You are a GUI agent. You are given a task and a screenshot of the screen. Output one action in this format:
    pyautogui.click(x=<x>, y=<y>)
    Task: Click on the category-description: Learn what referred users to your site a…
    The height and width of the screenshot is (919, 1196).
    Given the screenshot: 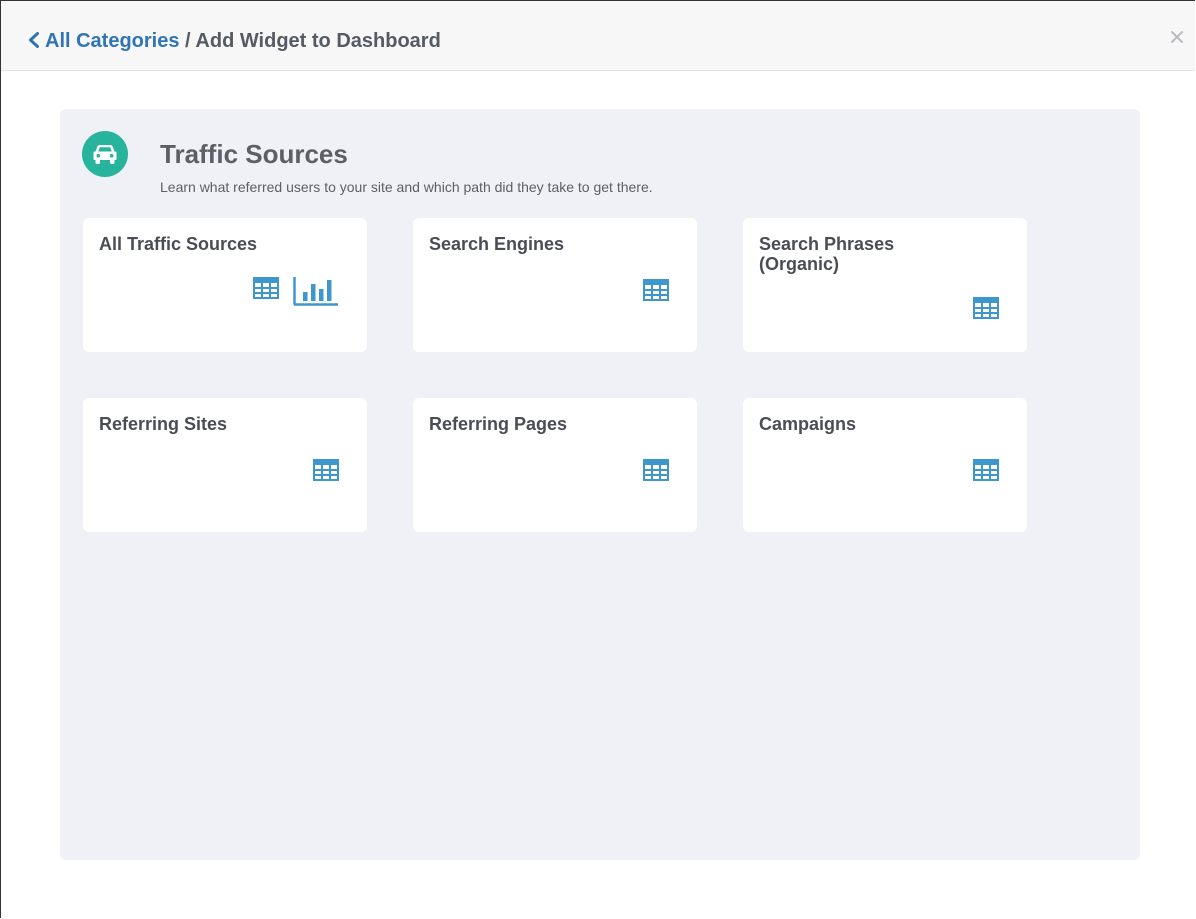 What is the action you would take?
    pyautogui.click(x=406, y=187)
    